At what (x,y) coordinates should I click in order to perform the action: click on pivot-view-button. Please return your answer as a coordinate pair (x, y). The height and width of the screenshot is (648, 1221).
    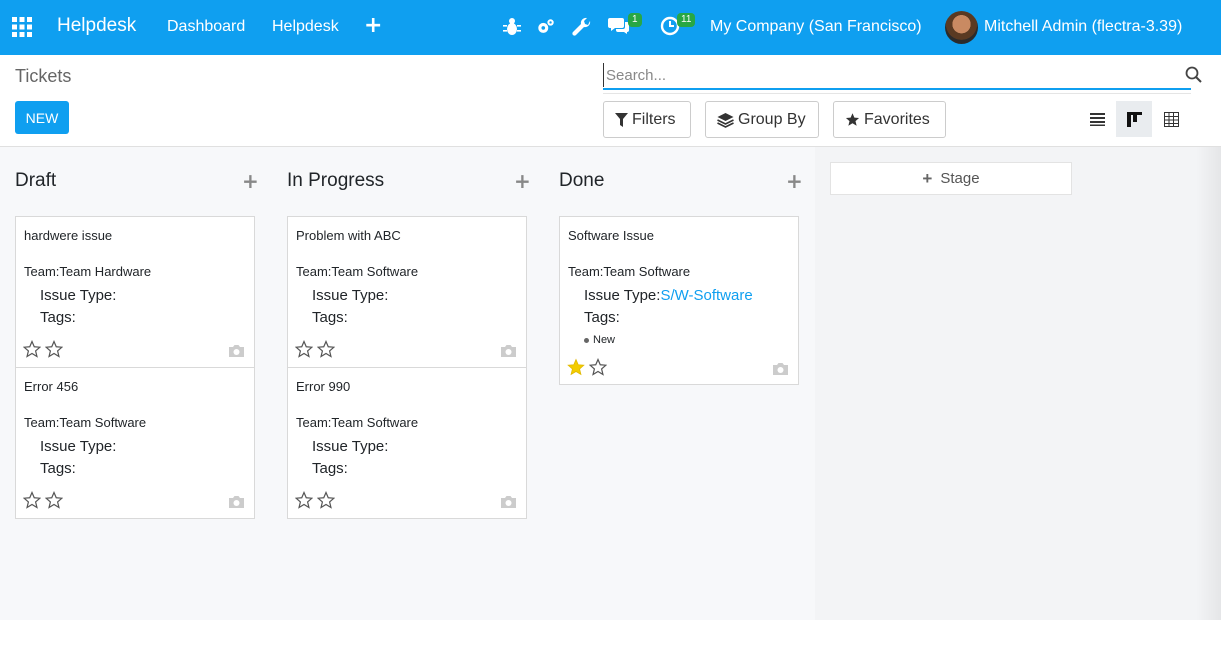
    Looking at the image, I should click on (1171, 119).